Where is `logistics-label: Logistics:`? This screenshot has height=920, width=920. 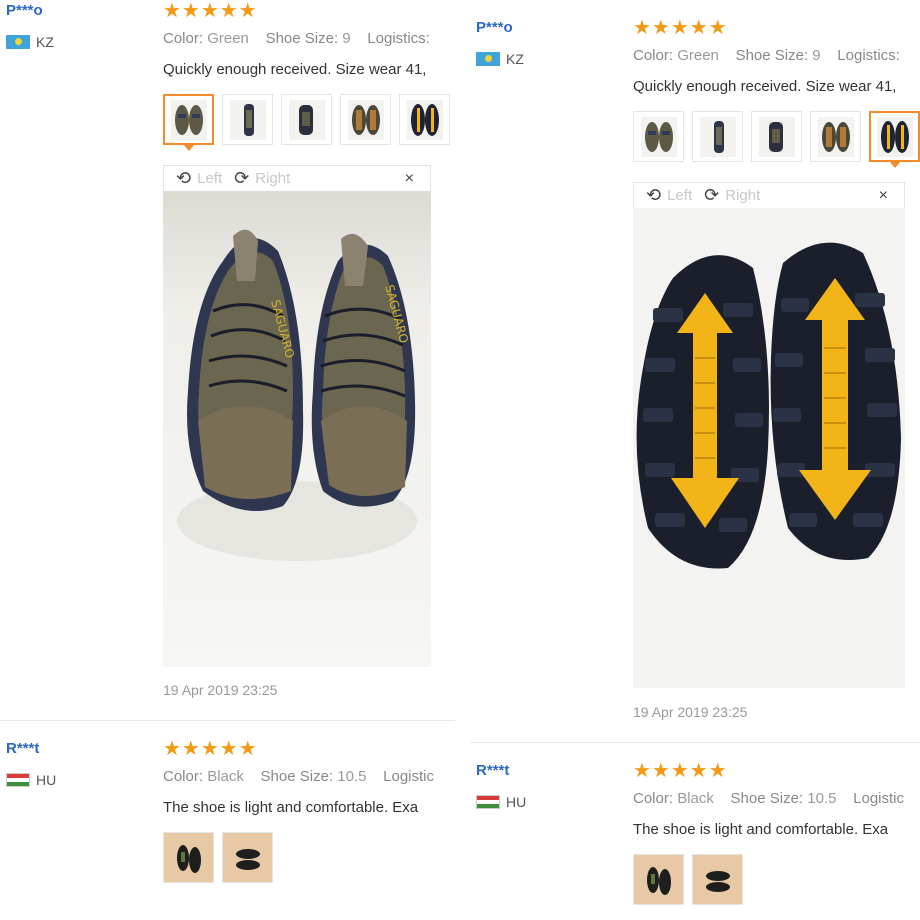
logistics-label: Logistics: is located at coordinates (398, 38).